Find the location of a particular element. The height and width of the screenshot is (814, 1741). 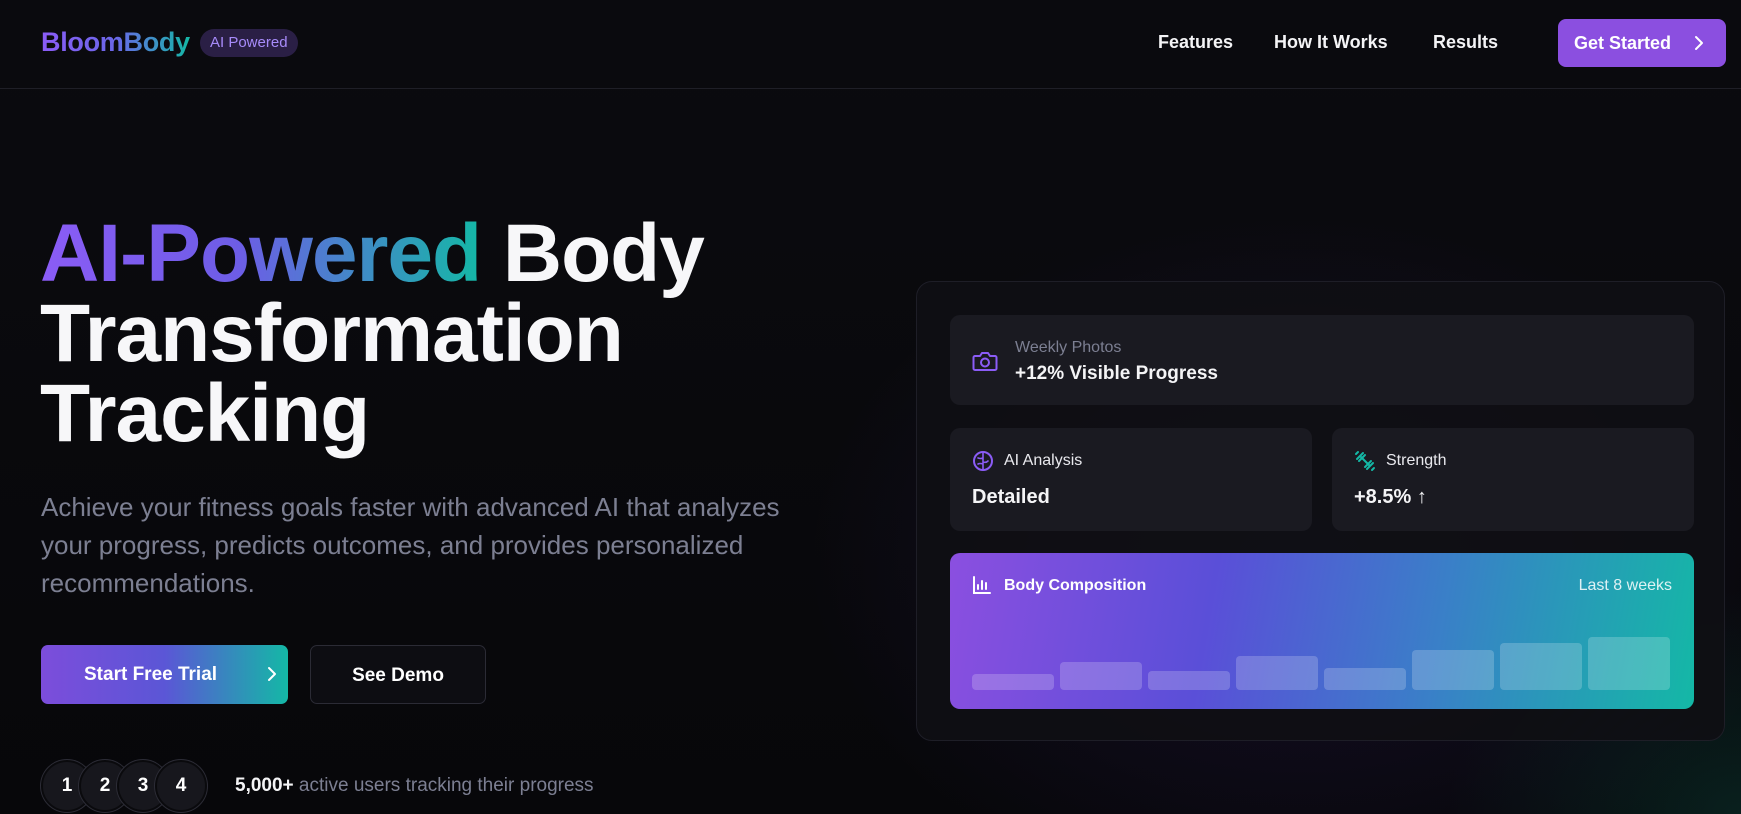

time-range-label: Last 8 weeks is located at coordinates (1625, 585).